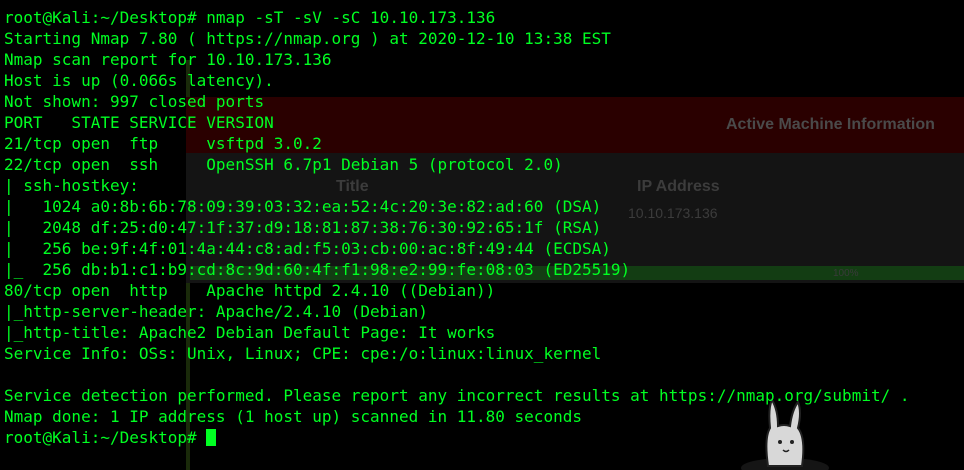 Image resolution: width=964 pixels, height=470 pixels. I want to click on terminal-line: | ssh-hostkey:, so click(76, 185).